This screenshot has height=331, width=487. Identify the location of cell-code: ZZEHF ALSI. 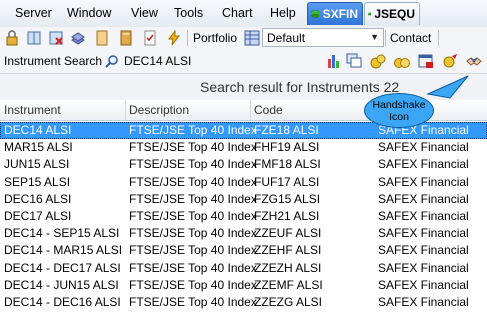
(288, 250).